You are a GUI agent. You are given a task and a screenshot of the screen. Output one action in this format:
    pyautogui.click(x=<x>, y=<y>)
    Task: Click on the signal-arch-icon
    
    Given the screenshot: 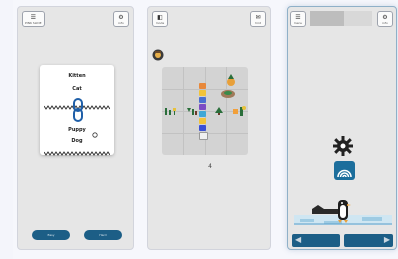 What is the action you would take?
    pyautogui.click(x=344, y=173)
    